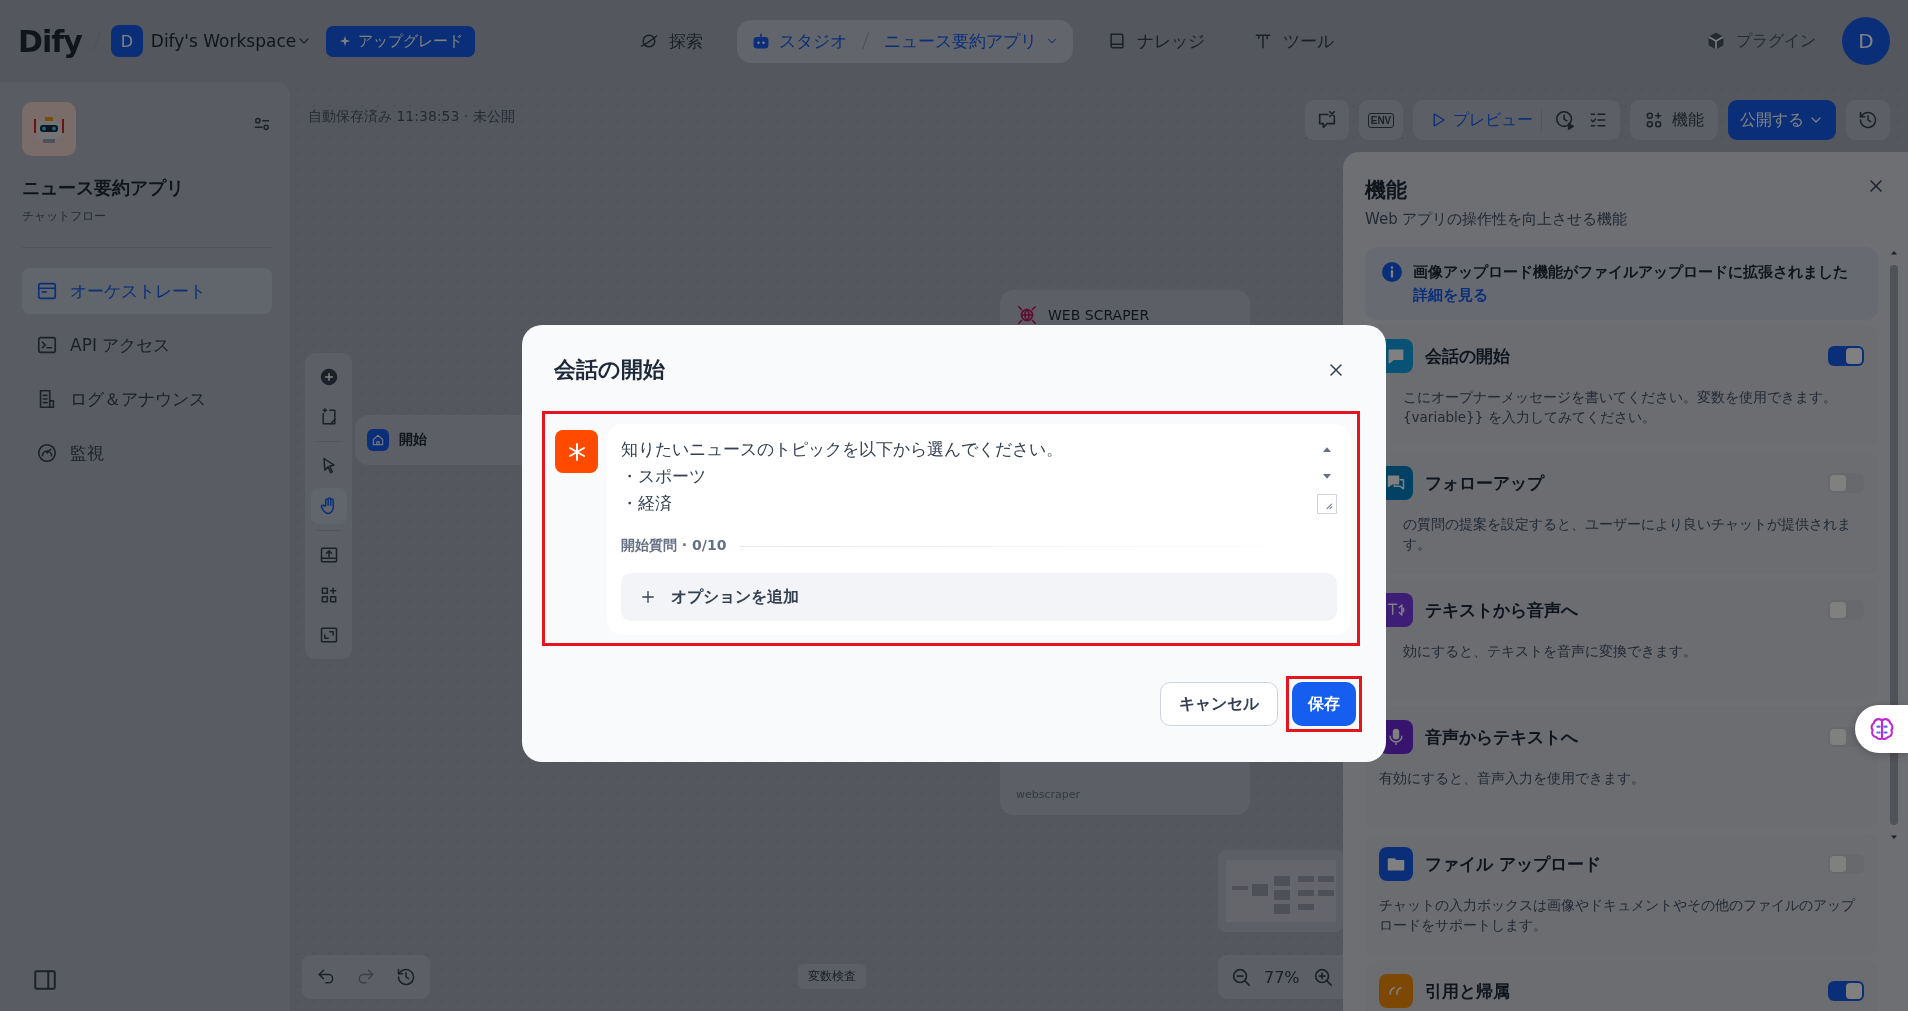  Describe the element at coordinates (1483, 120) in the screenshot. I see `preview-button: プレビュー` at that location.